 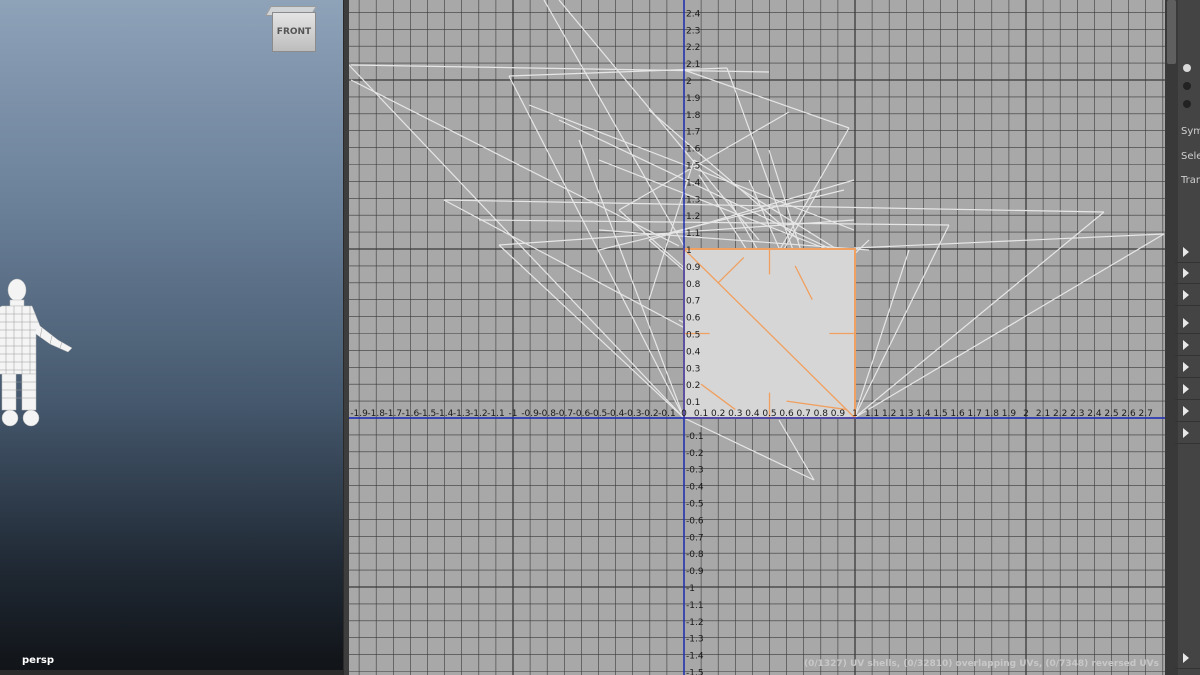 What do you see at coordinates (693, 116) in the screenshot?
I see `y-tick-label: 1.8` at bounding box center [693, 116].